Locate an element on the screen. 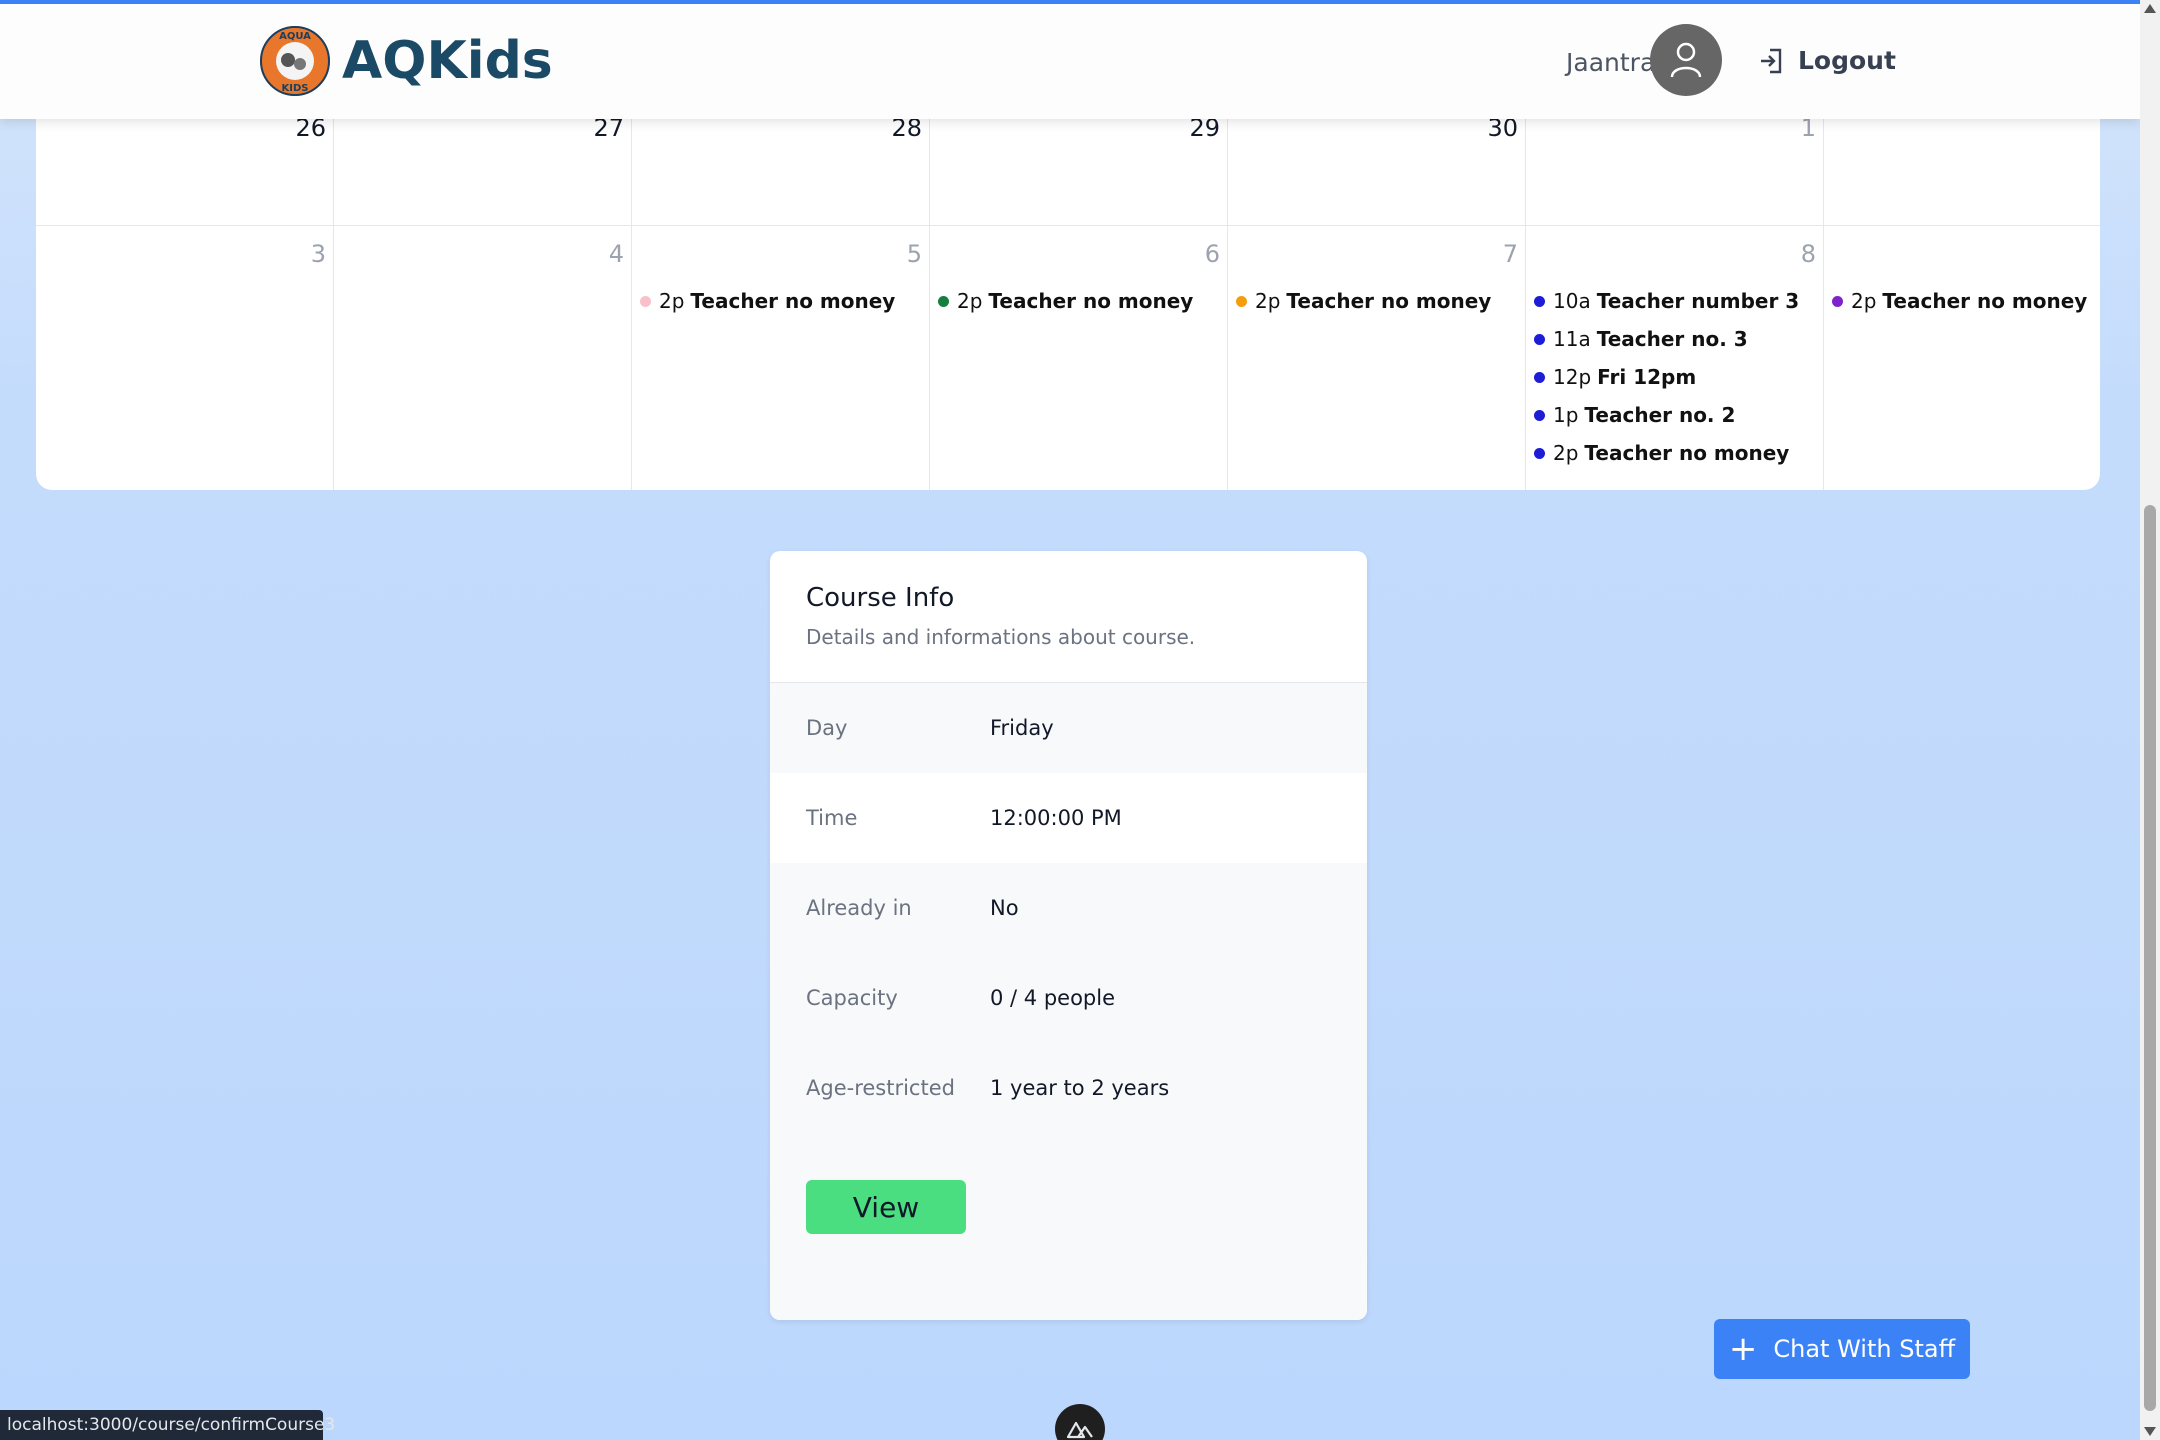  nuxt-devtools-button is located at coordinates (1080, 1422).